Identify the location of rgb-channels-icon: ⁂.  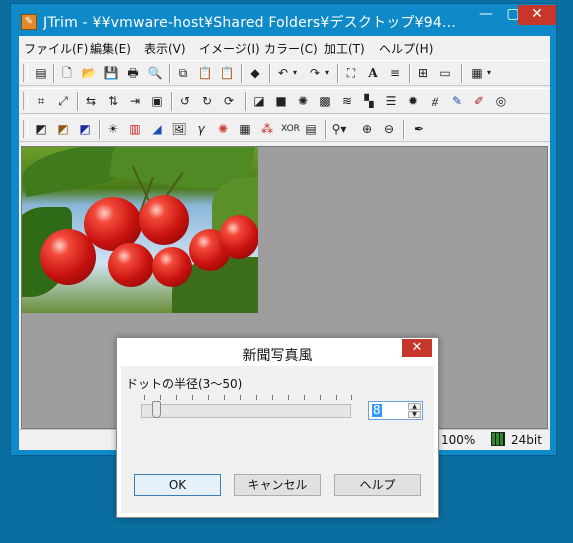
(267, 129).